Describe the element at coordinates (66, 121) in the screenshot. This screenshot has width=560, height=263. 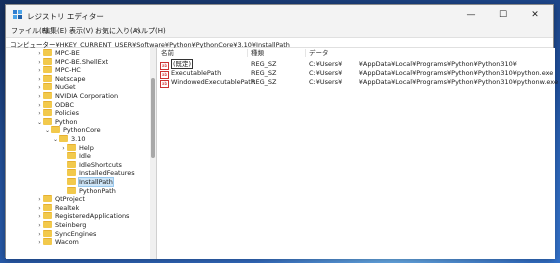
I see `tree-item-label: Python` at that location.